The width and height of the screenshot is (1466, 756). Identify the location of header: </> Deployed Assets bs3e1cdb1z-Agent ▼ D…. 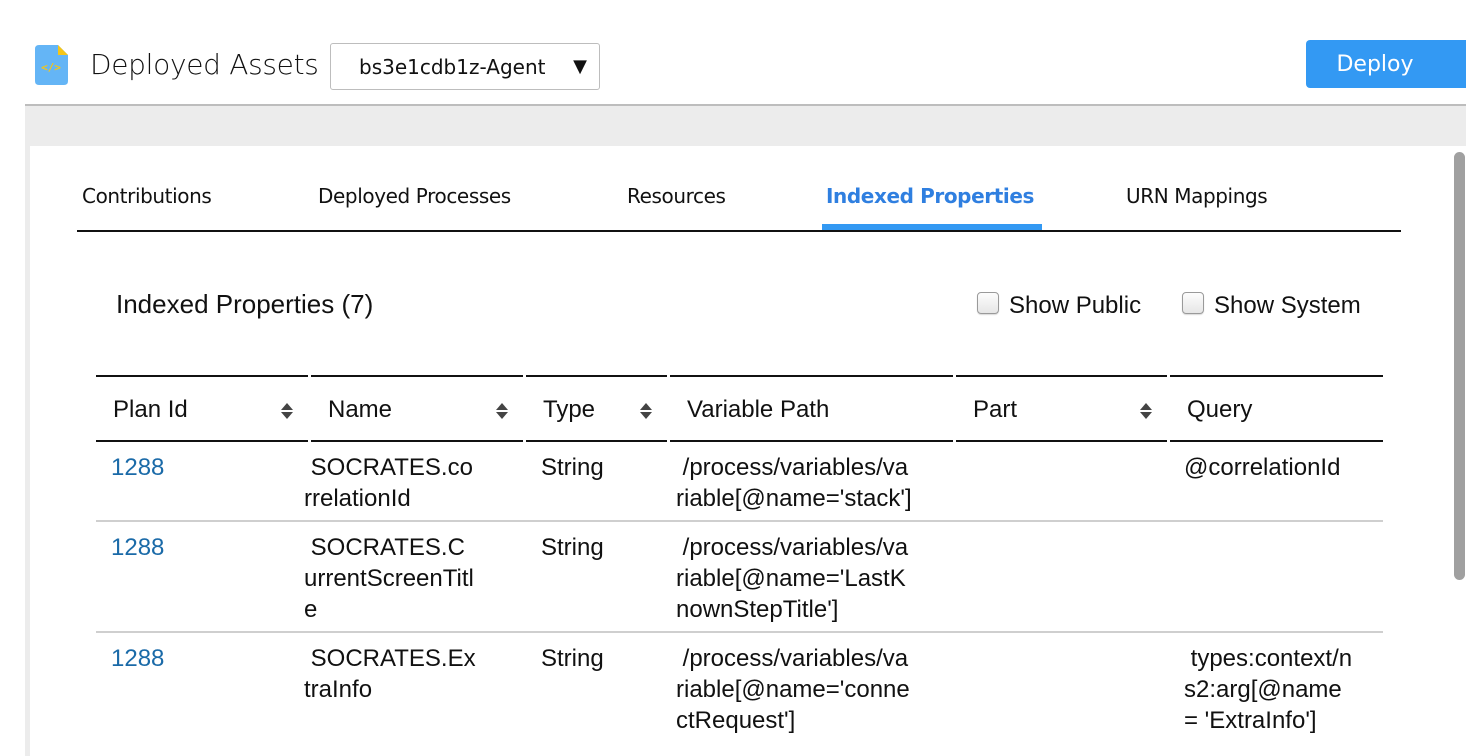
(733, 52).